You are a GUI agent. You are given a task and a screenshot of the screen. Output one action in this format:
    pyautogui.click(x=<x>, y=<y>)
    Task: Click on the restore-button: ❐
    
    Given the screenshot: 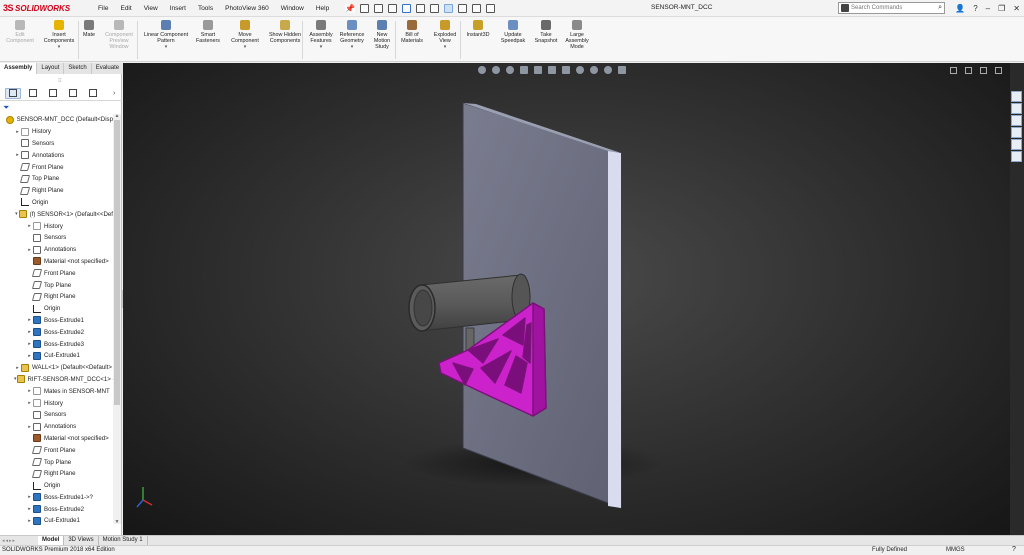 What is the action you would take?
    pyautogui.click(x=1001, y=8)
    